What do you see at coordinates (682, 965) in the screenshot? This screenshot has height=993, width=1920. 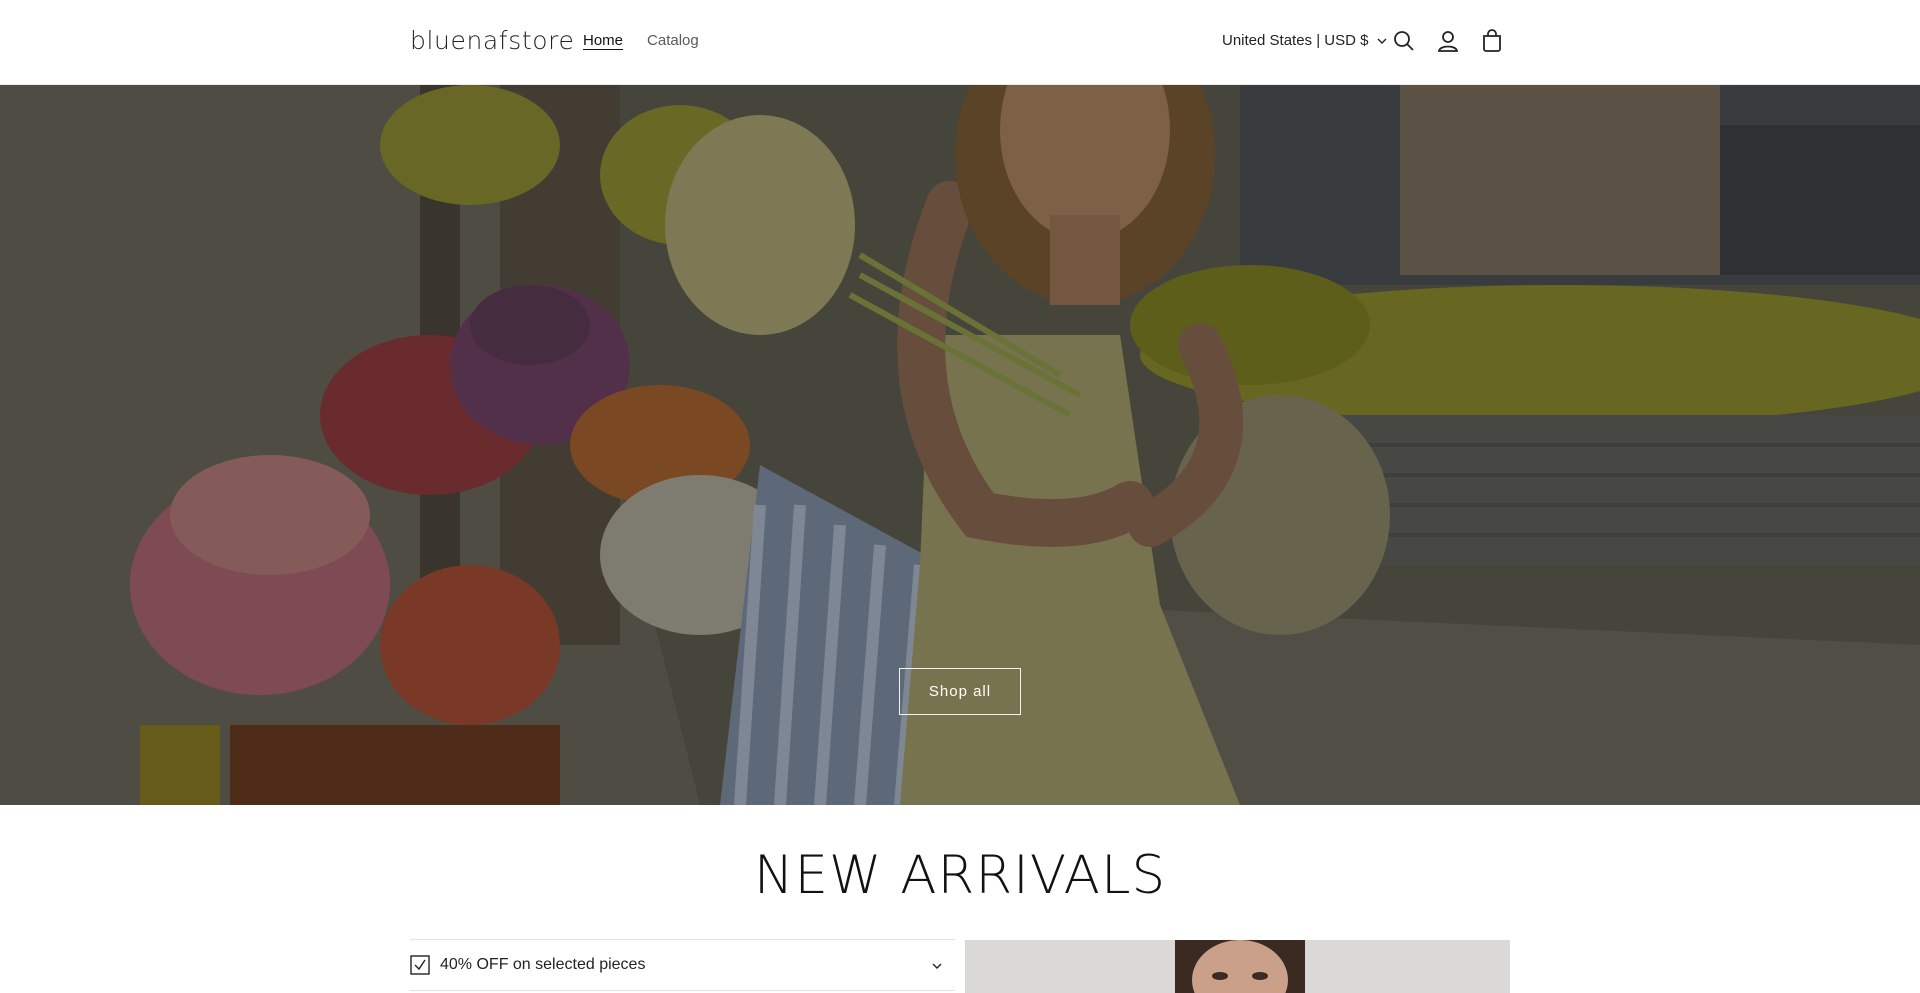 I see `discount-accordion: 40% OFF on selected pieces` at bounding box center [682, 965].